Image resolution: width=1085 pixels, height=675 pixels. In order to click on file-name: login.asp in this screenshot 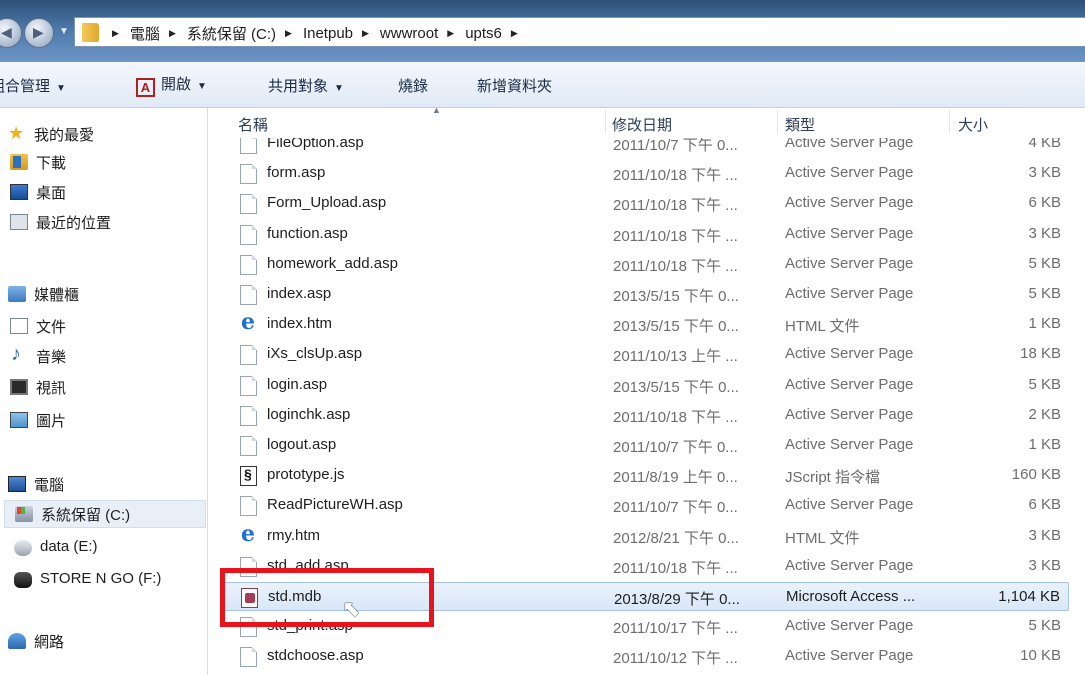, I will do `click(297, 384)`.